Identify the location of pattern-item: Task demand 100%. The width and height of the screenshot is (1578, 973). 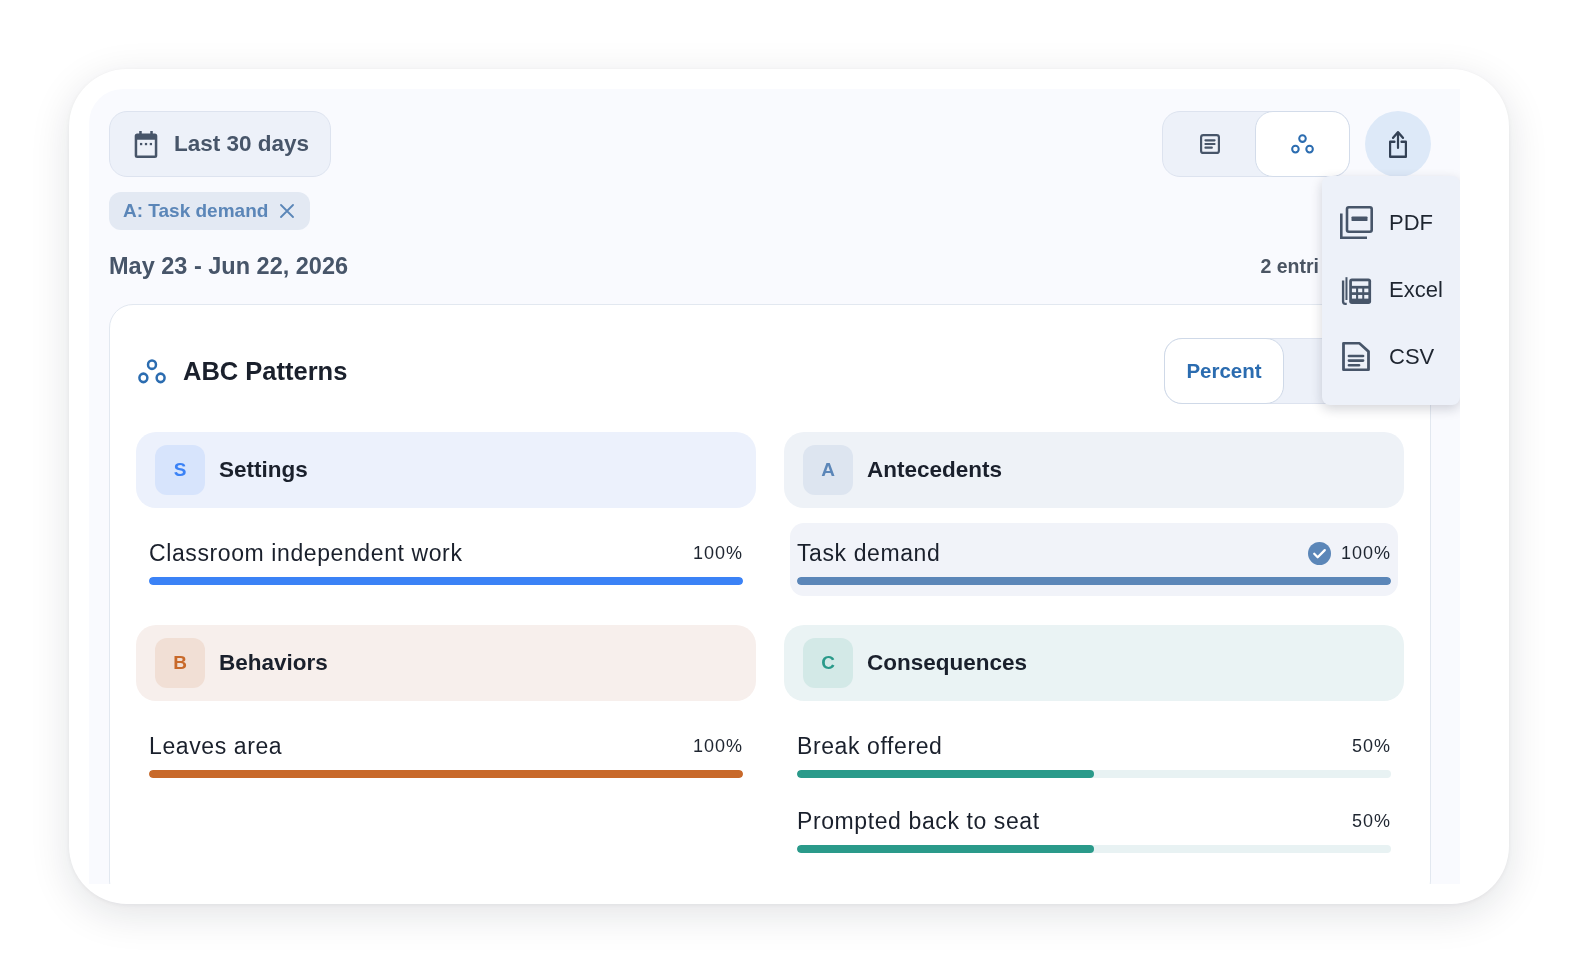
(1094, 559).